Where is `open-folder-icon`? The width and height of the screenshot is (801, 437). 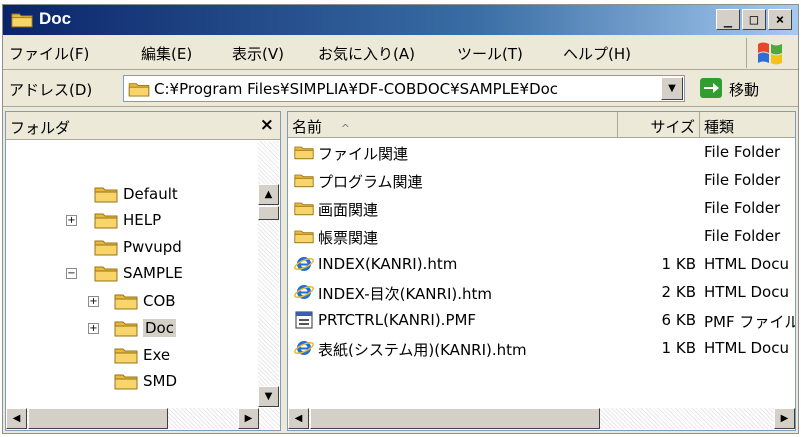
open-folder-icon is located at coordinates (126, 328).